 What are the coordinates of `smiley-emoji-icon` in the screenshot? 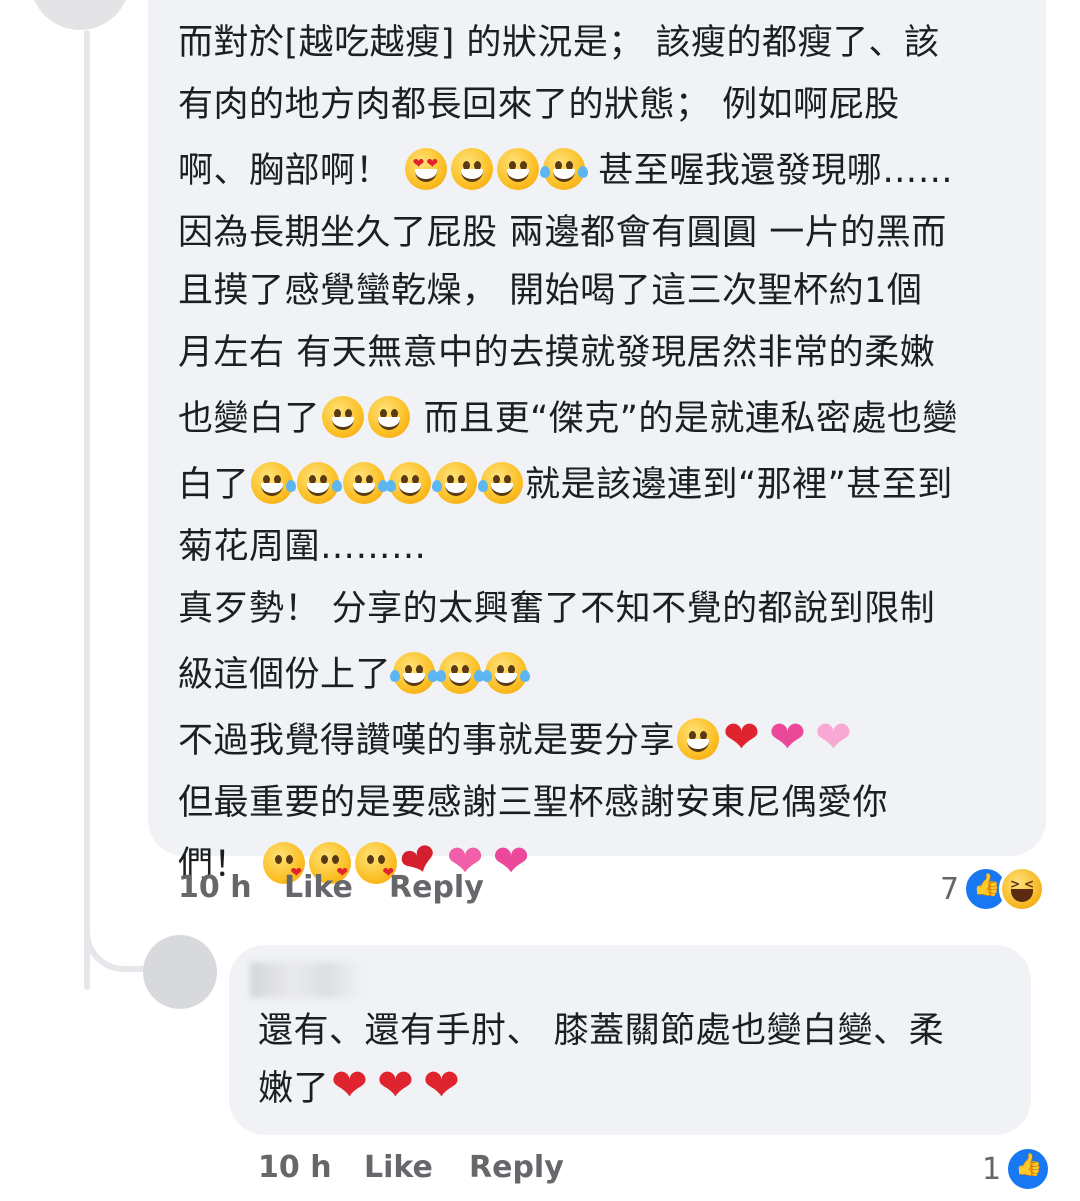 It's located at (517, 169).